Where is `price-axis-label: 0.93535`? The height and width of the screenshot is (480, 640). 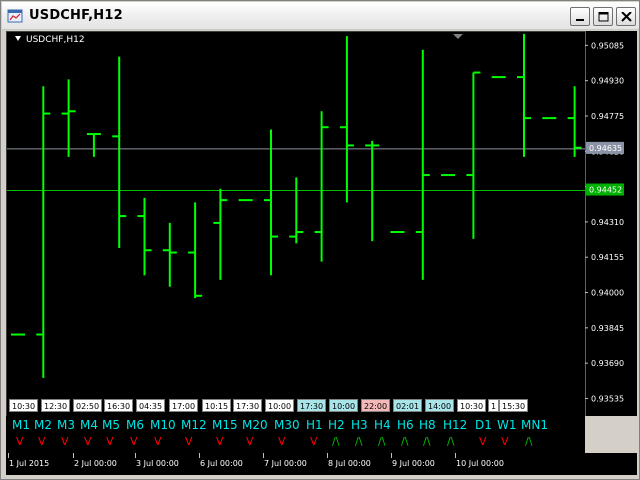
price-axis-label: 0.93535 is located at coordinates (607, 398).